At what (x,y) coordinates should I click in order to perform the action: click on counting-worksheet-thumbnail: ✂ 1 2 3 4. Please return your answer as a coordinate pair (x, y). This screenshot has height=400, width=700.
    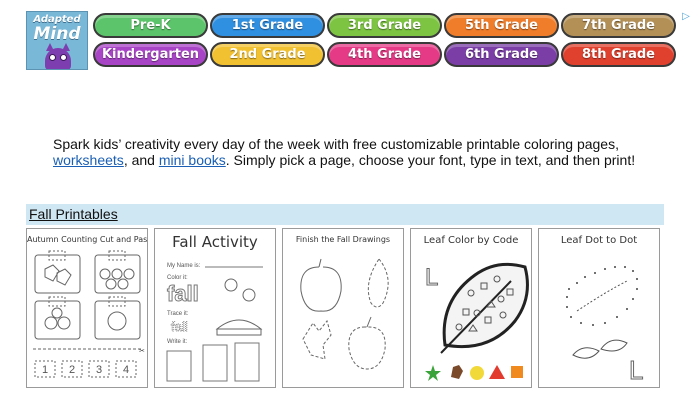
    Looking at the image, I should click on (89, 314).